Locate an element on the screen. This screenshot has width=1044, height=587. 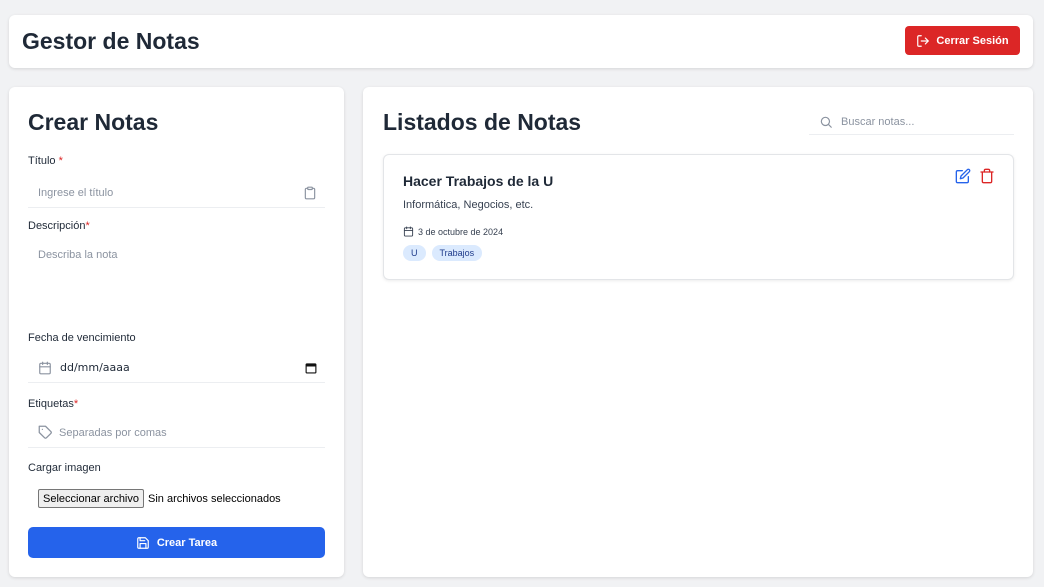
title-label: Título * is located at coordinates (45, 161).